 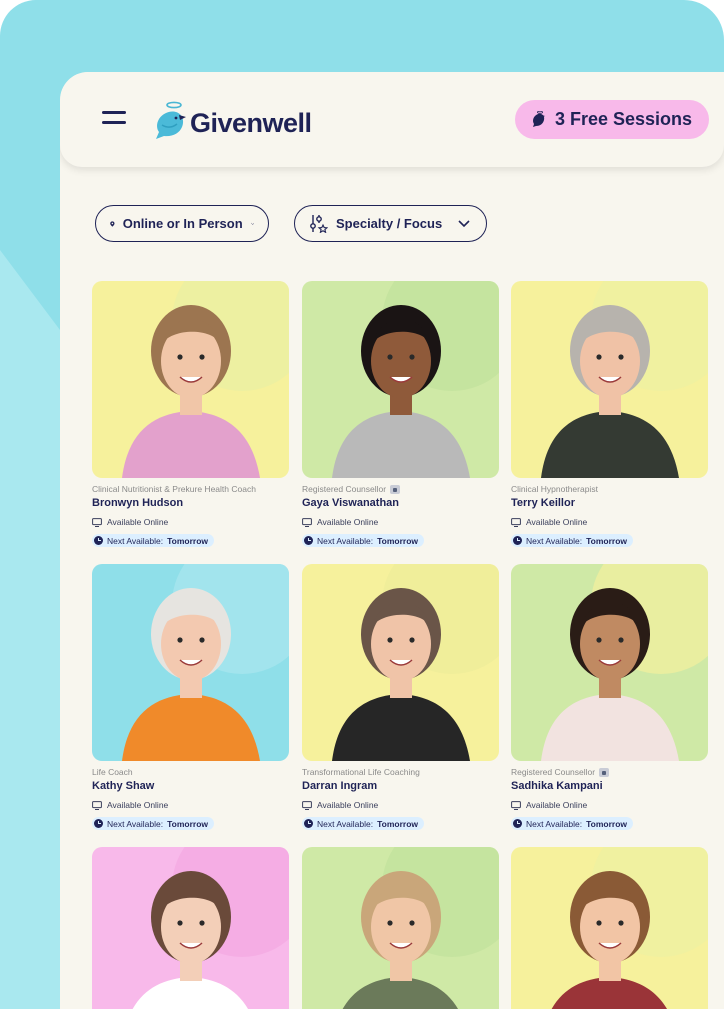 I want to click on location-filter-label: Online or In Person, so click(x=182, y=223).